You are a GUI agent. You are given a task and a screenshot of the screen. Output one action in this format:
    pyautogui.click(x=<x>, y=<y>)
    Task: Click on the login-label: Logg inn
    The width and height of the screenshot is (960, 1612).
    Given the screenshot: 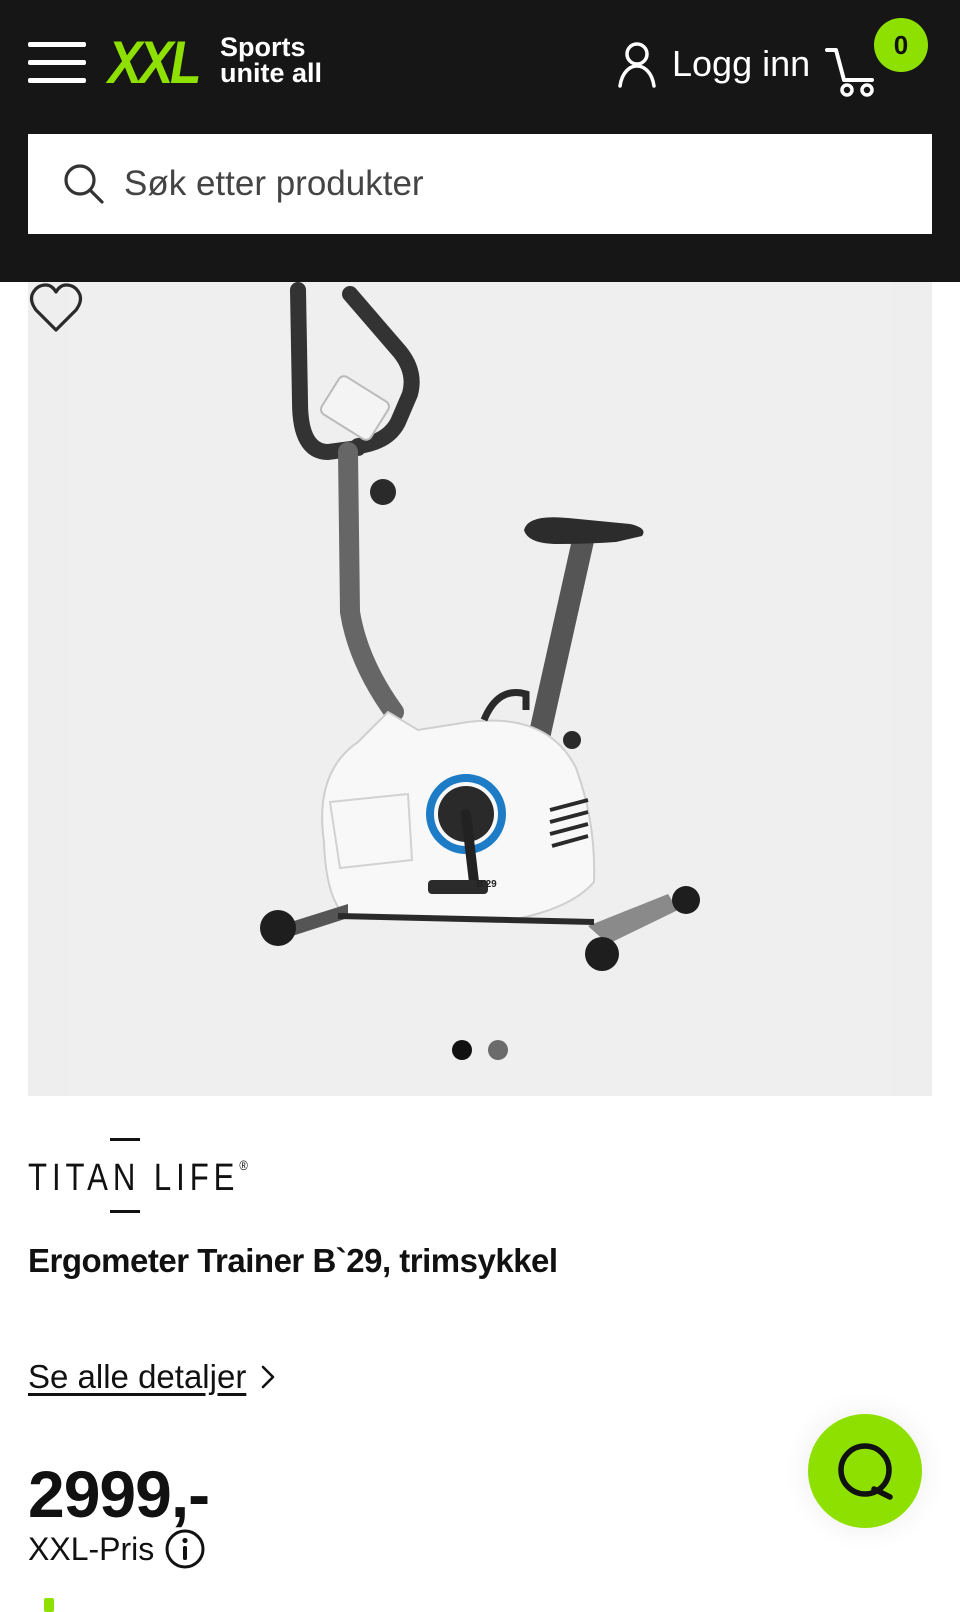 What is the action you would take?
    pyautogui.click(x=741, y=63)
    